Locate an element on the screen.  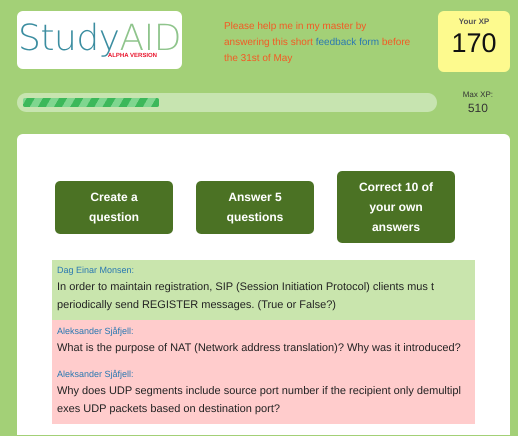
question-text: In order to maintain registration, SIP (Session Initiation Protocol) clients mus t periodically send REGISTER messages. (True or False?) is located at coordinates (246, 296).